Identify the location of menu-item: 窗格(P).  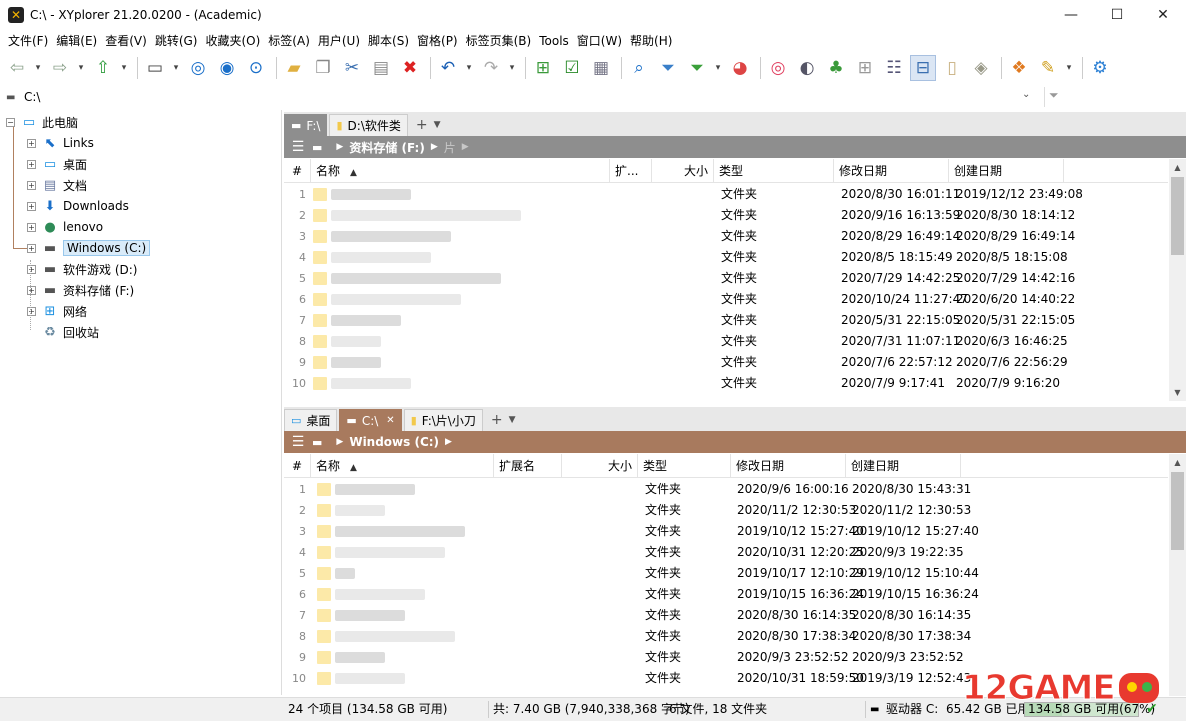
(437, 41).